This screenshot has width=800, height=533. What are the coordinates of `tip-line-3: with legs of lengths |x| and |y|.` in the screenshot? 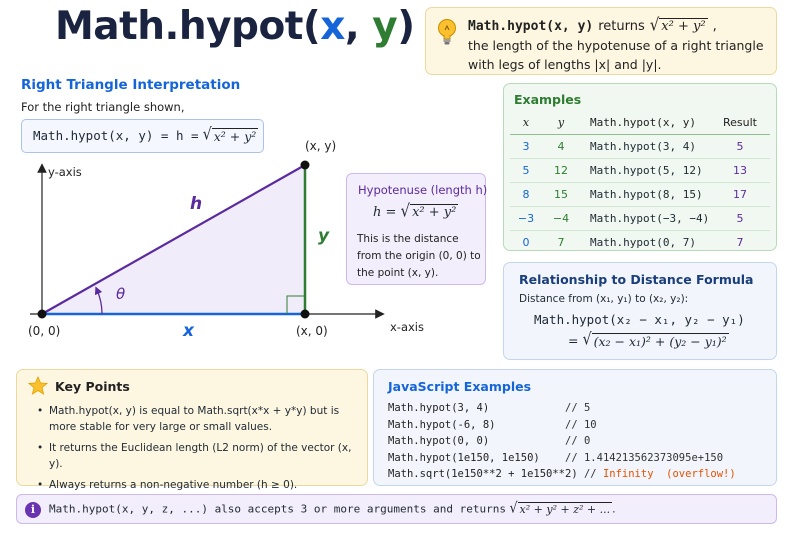 It's located at (565, 64).